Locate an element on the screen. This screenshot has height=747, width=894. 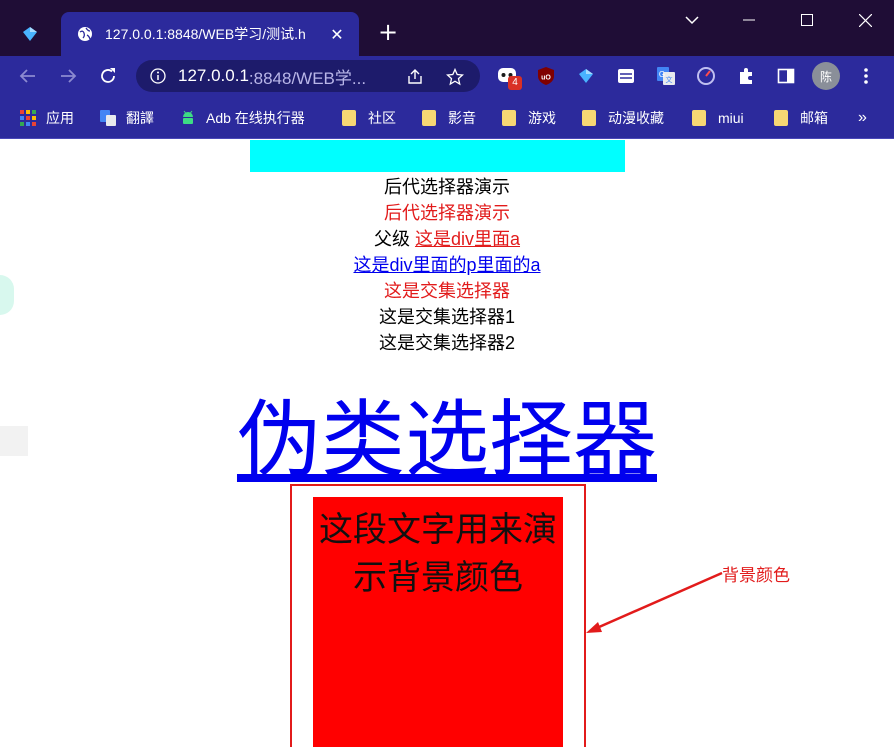
extension-speed-button is located at coordinates (706, 76).